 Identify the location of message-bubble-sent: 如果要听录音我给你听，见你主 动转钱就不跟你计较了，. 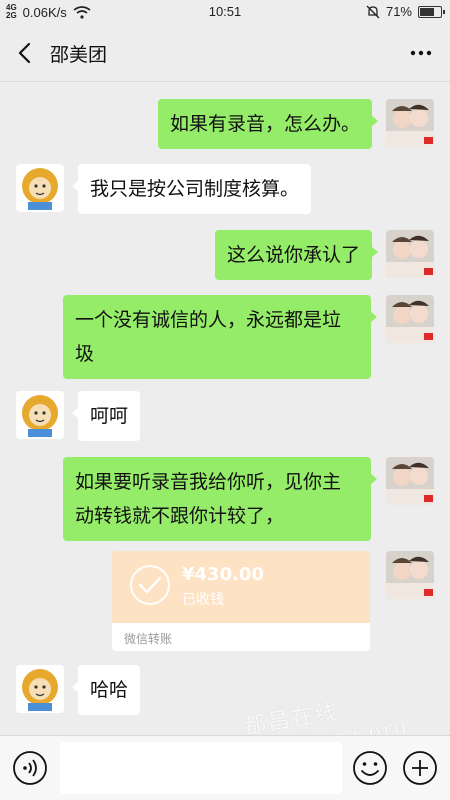
(220, 499).